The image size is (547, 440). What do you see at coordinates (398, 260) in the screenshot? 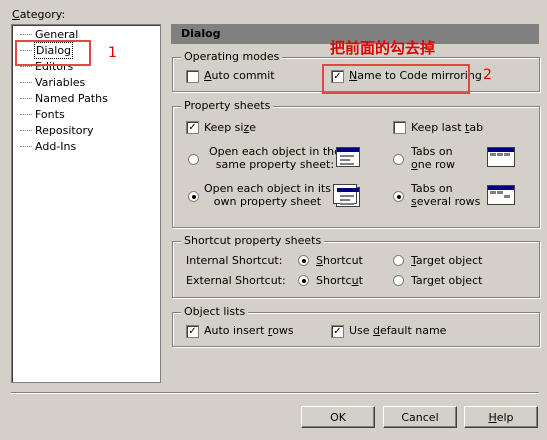
I see `internal-target-radio` at bounding box center [398, 260].